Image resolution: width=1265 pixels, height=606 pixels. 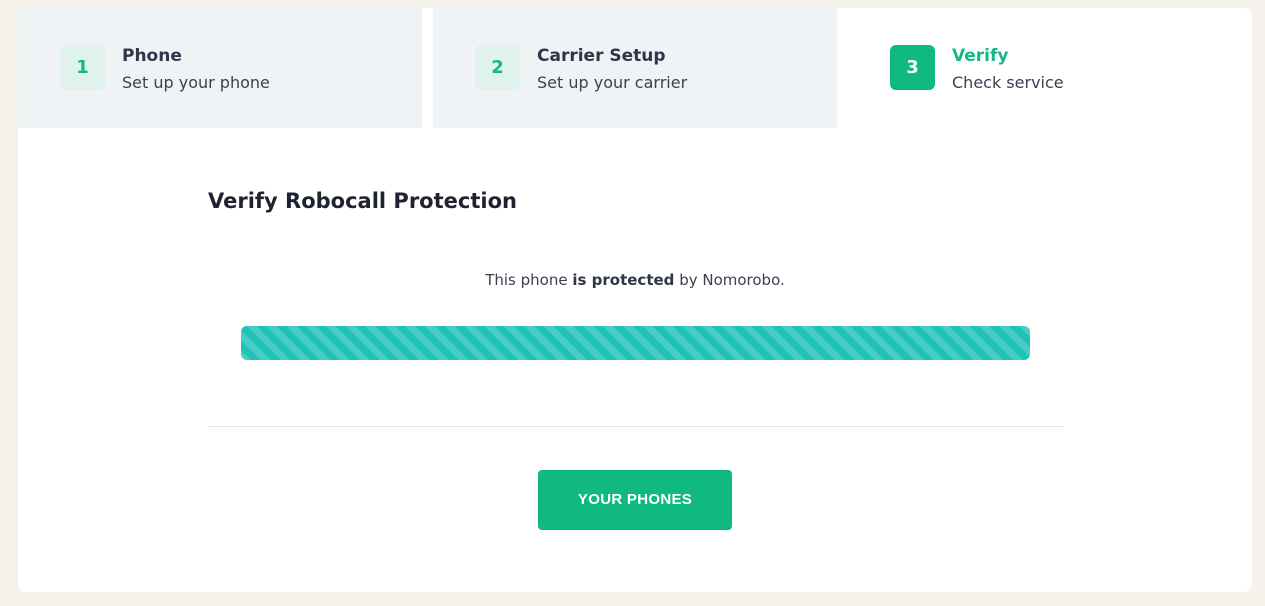 What do you see at coordinates (529, 280) in the screenshot?
I see `status-prefix: This phone` at bounding box center [529, 280].